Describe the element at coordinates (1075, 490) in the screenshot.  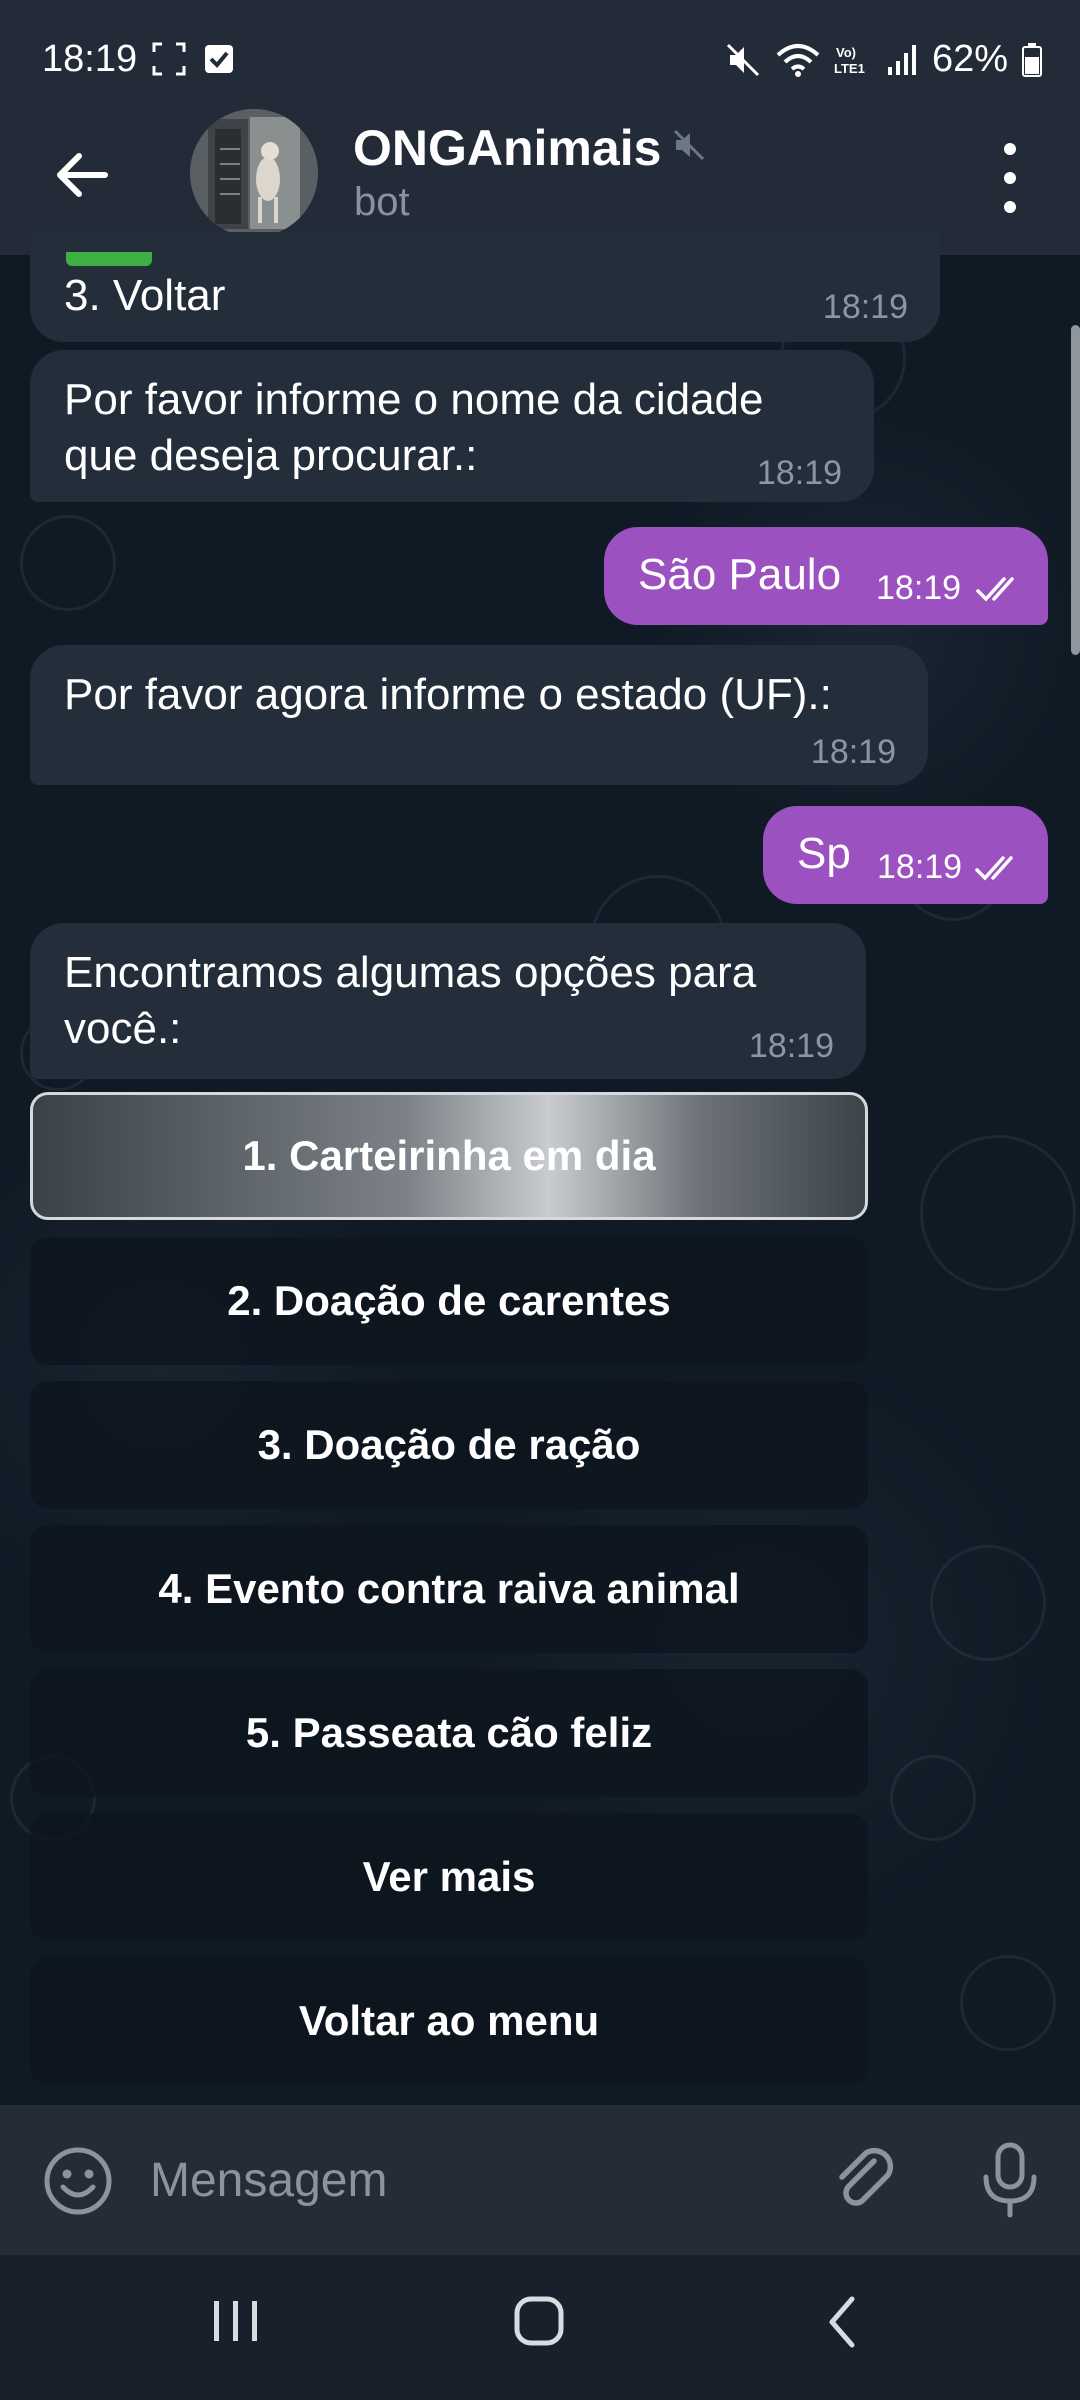
I see `scrollbar` at that location.